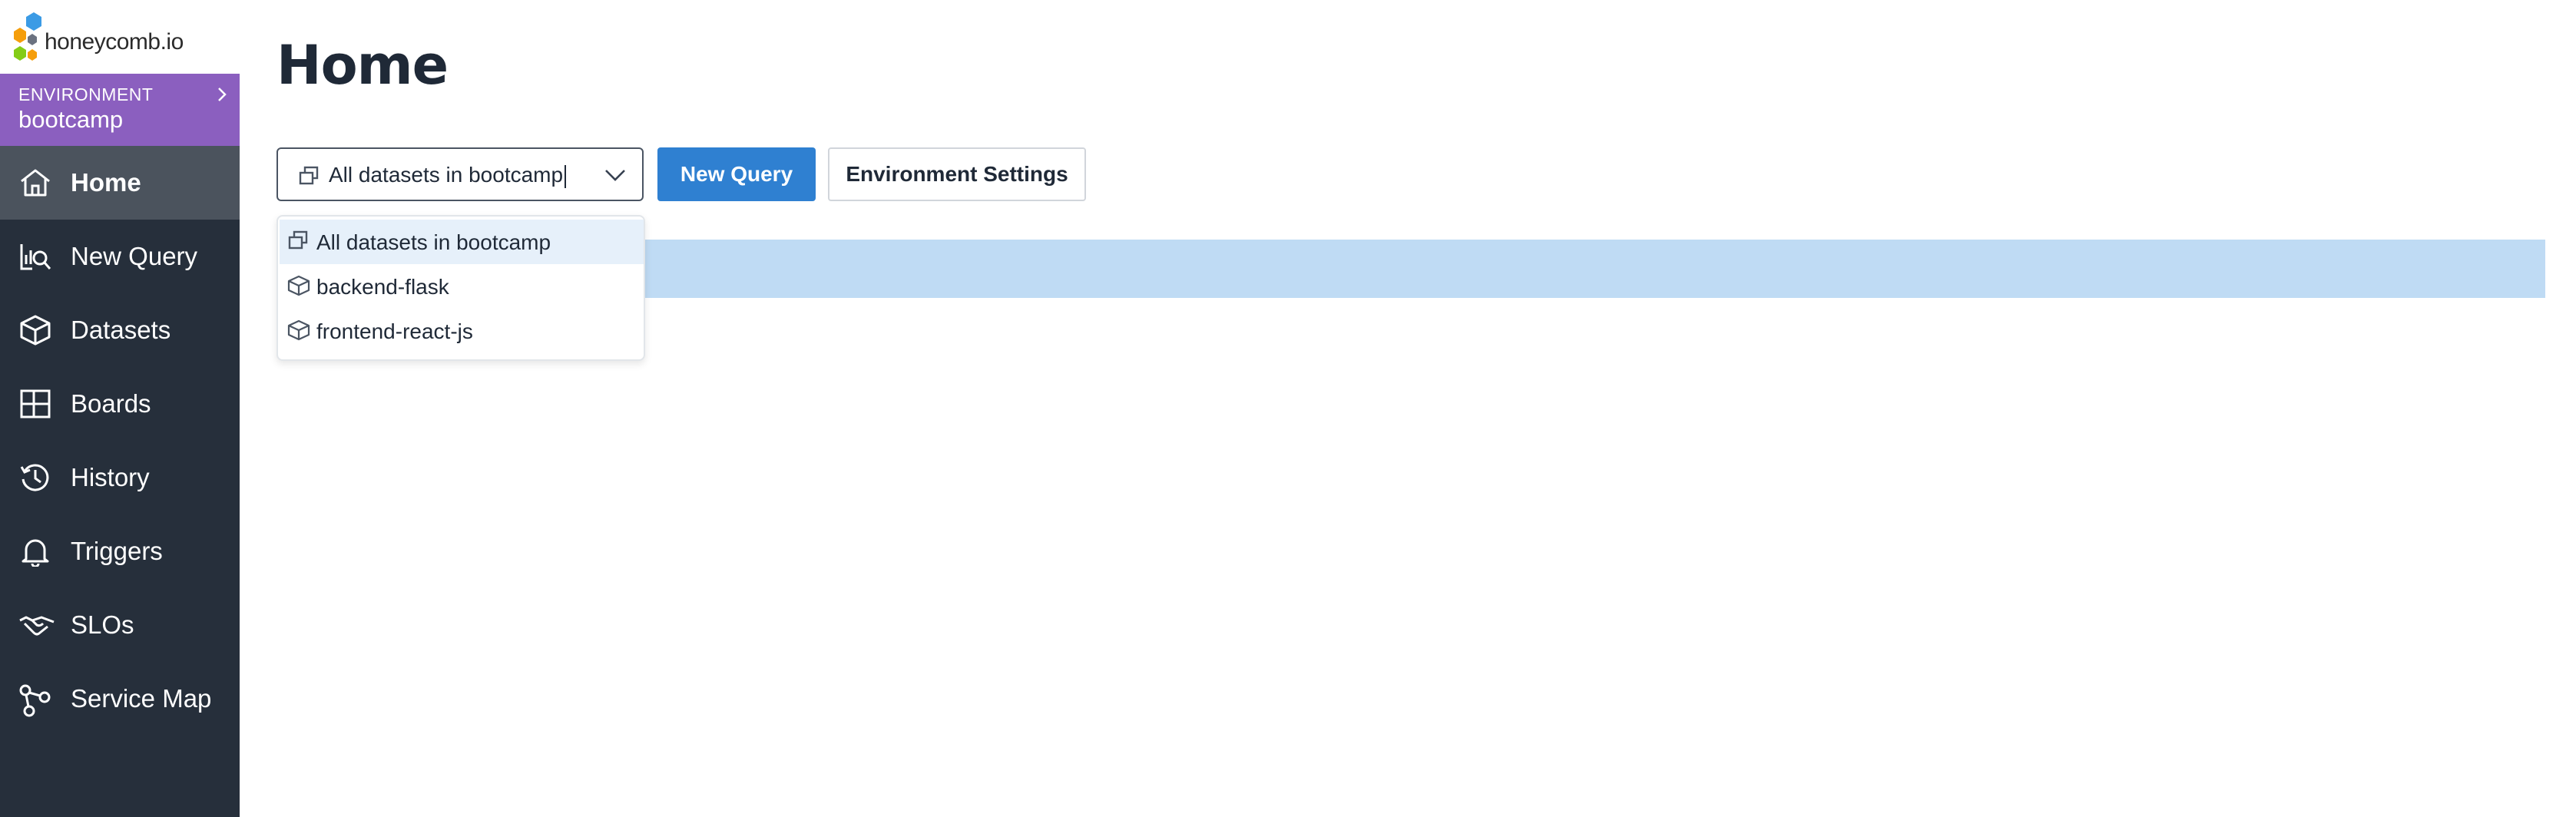 This screenshot has width=2576, height=817. Describe the element at coordinates (134, 256) in the screenshot. I see `sidebar-item-label: New Query` at that location.